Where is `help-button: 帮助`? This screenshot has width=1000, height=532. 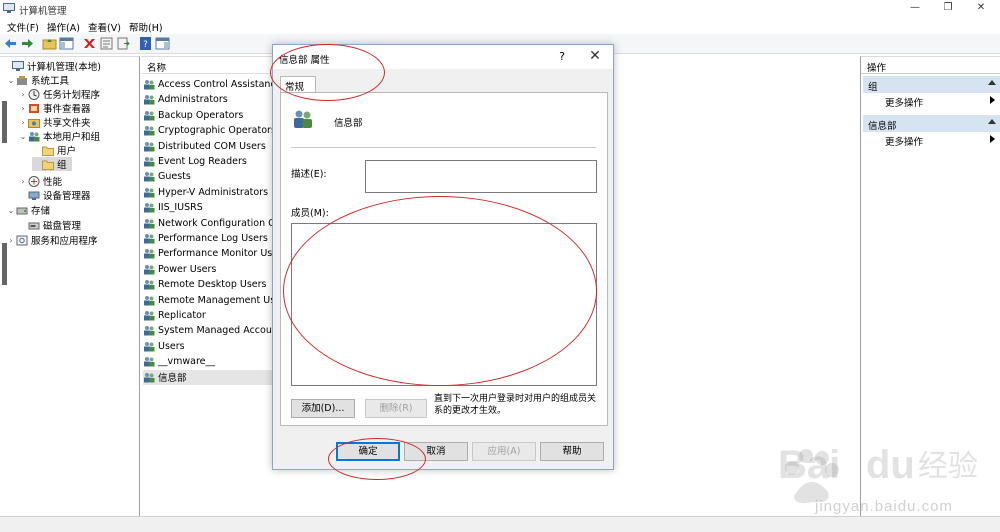 help-button: 帮助 is located at coordinates (572, 451).